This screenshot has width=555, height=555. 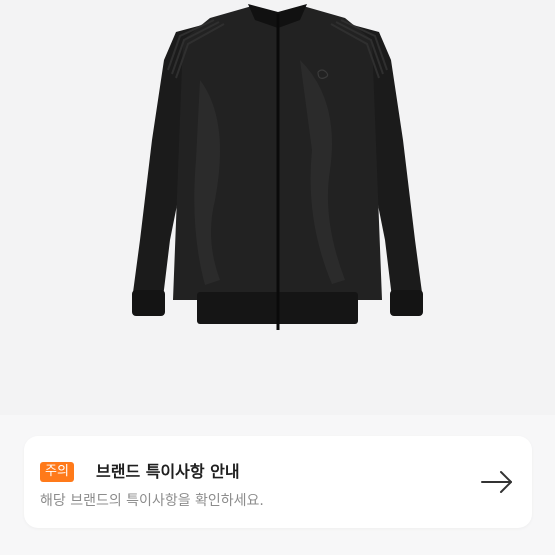 I want to click on notice-description: 해당 브랜드의 특이사항을 확인하세요., so click(x=152, y=501).